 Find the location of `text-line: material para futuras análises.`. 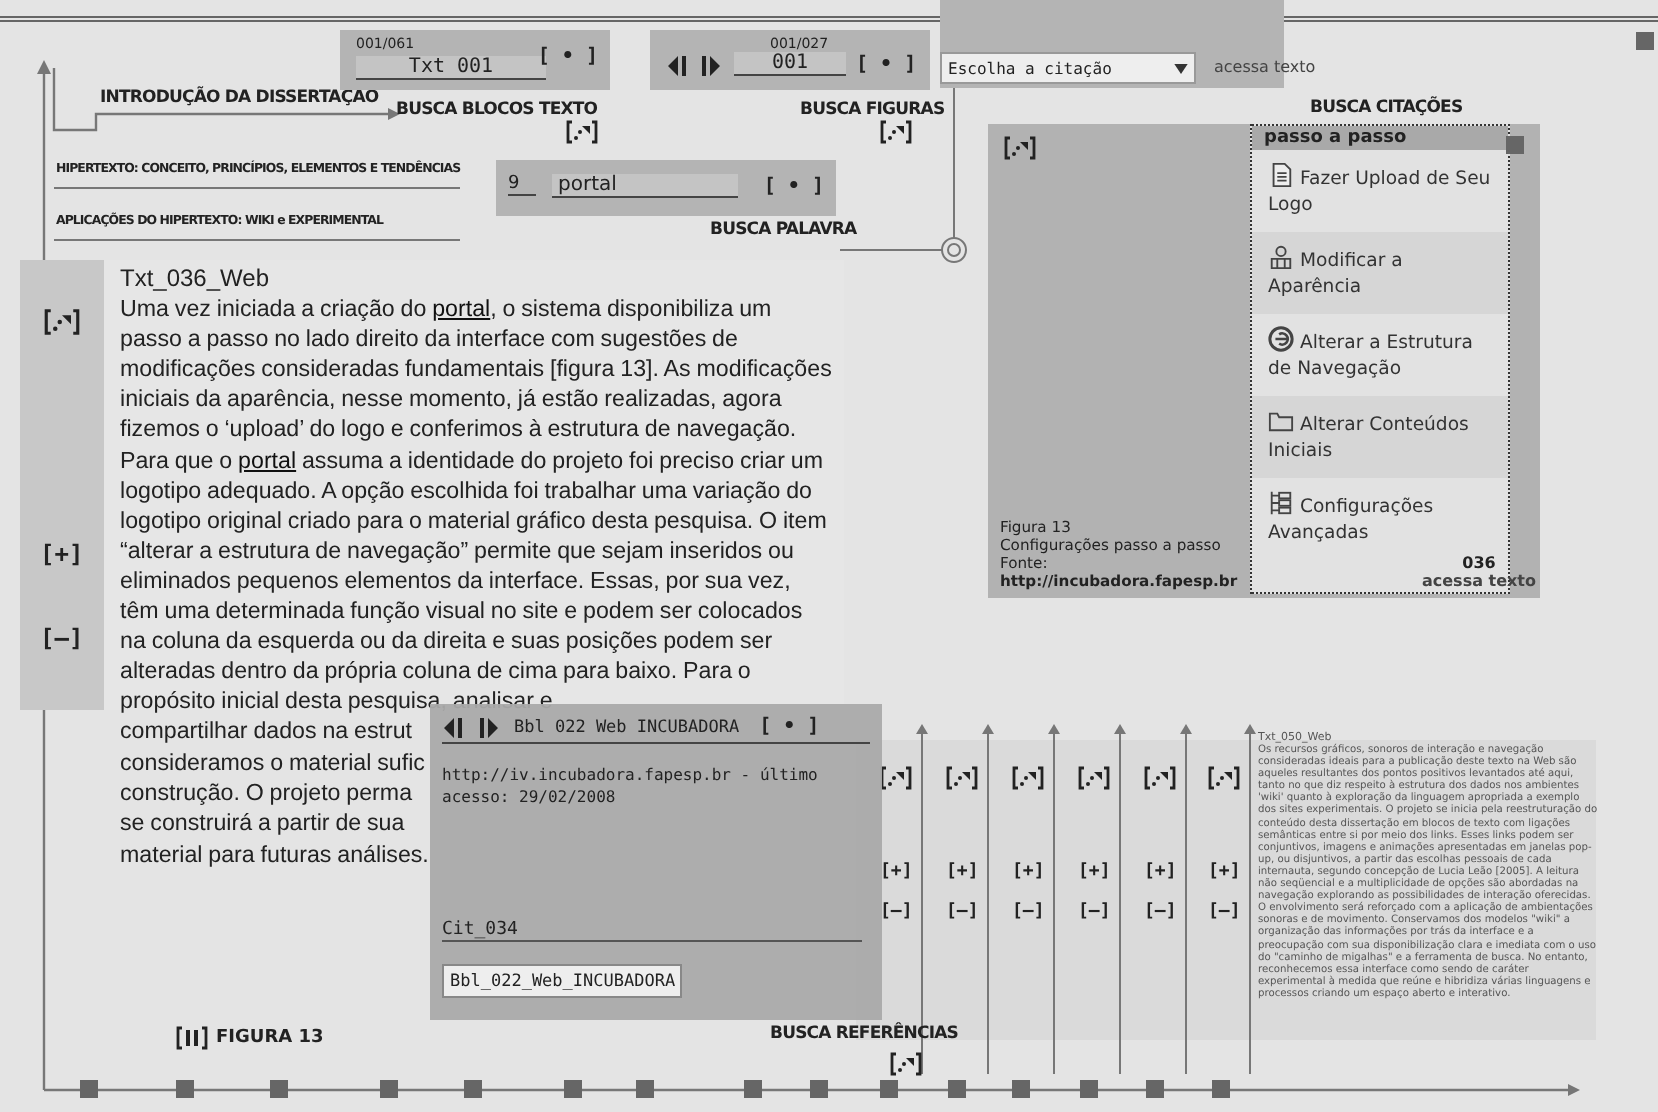

text-line: material para futuras análises. is located at coordinates (274, 854).